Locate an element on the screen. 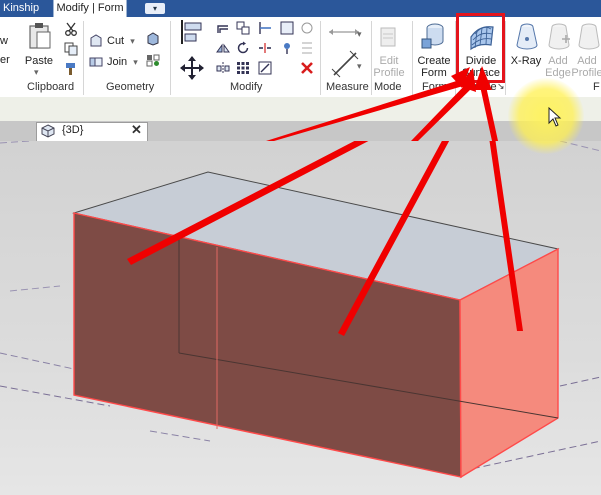  mouse-pointer-icon is located at coordinates (555, 117).